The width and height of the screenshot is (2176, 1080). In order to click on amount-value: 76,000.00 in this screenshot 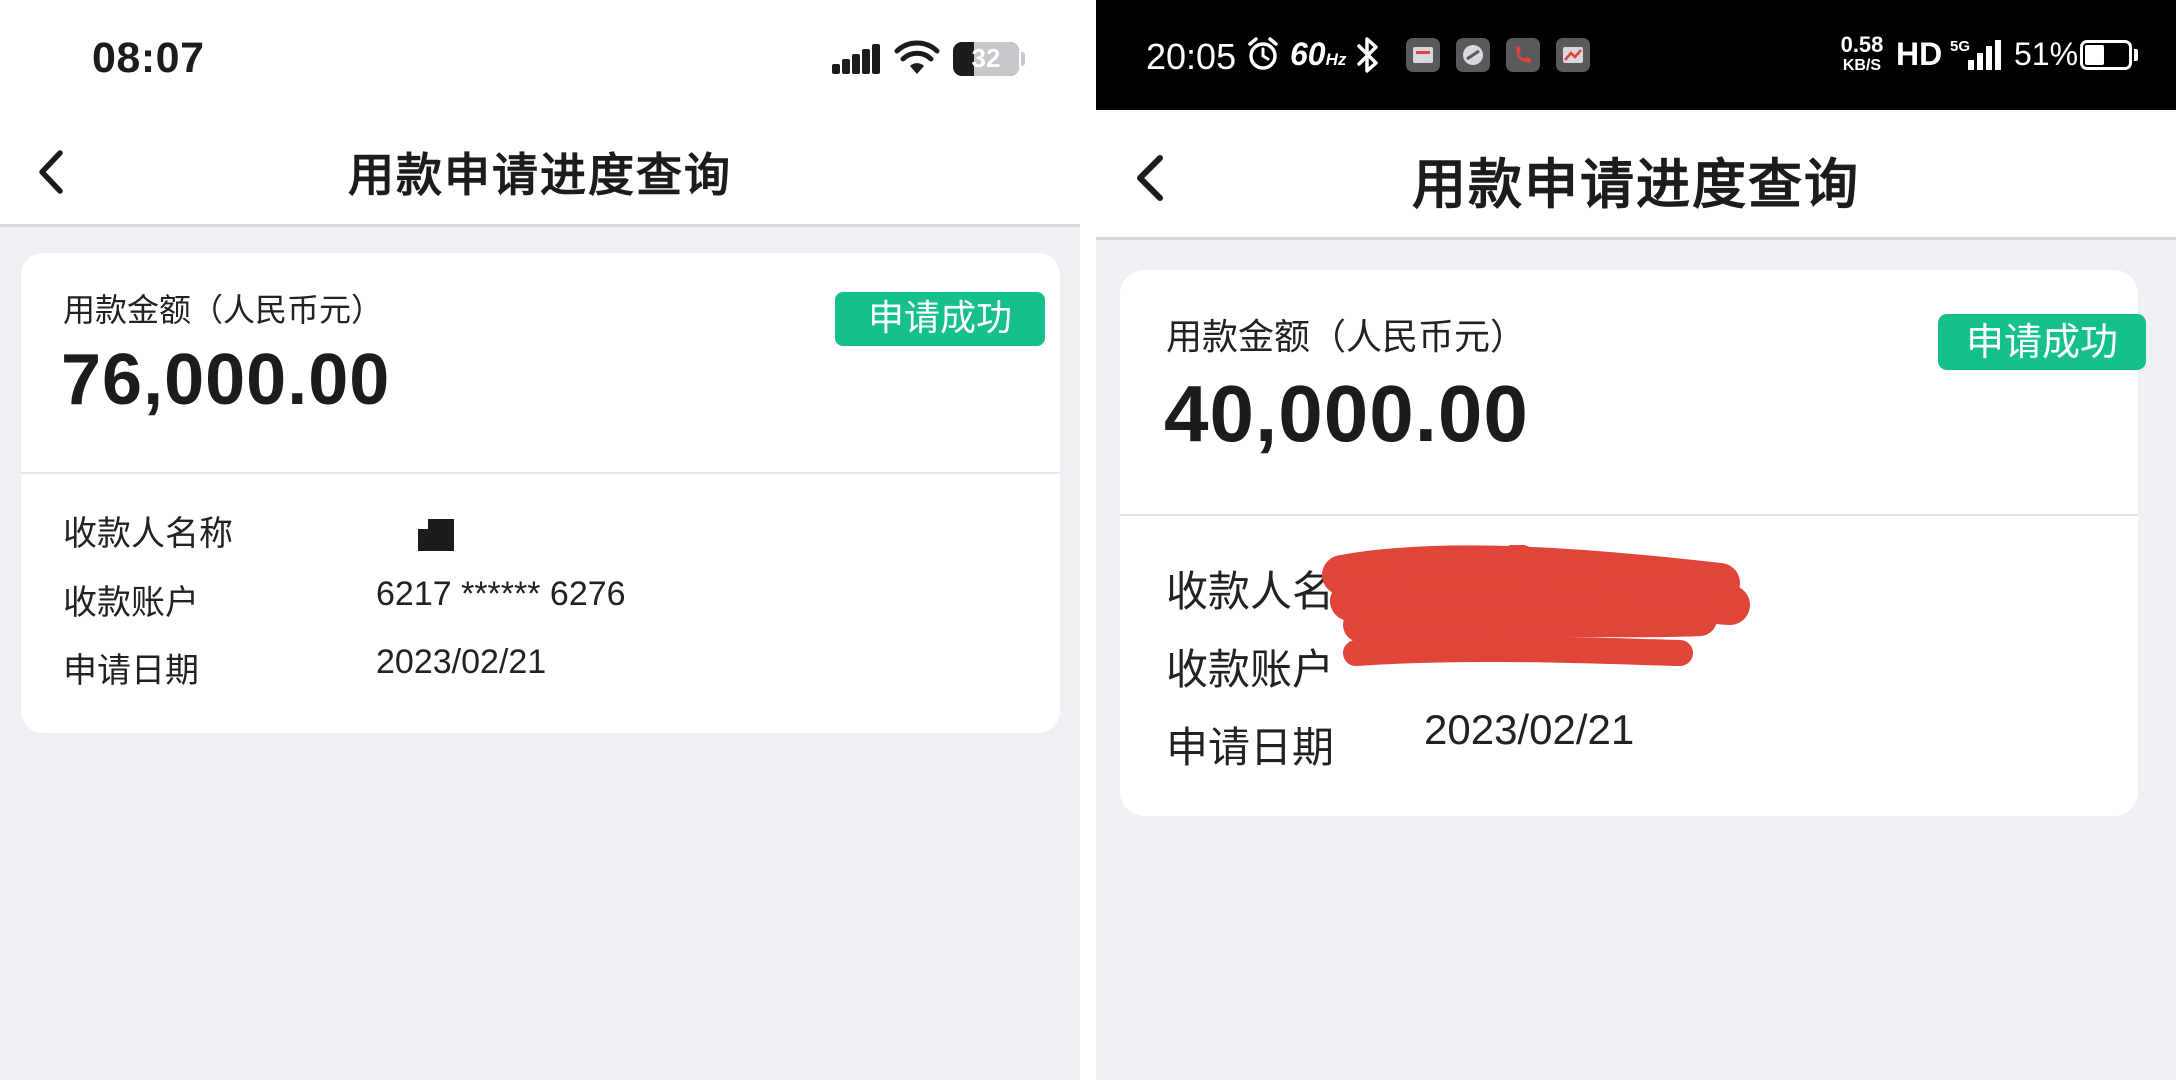, I will do `click(226, 380)`.